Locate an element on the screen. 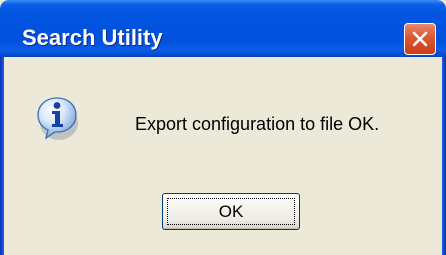 This screenshot has width=446, height=255. close-button is located at coordinates (420, 39).